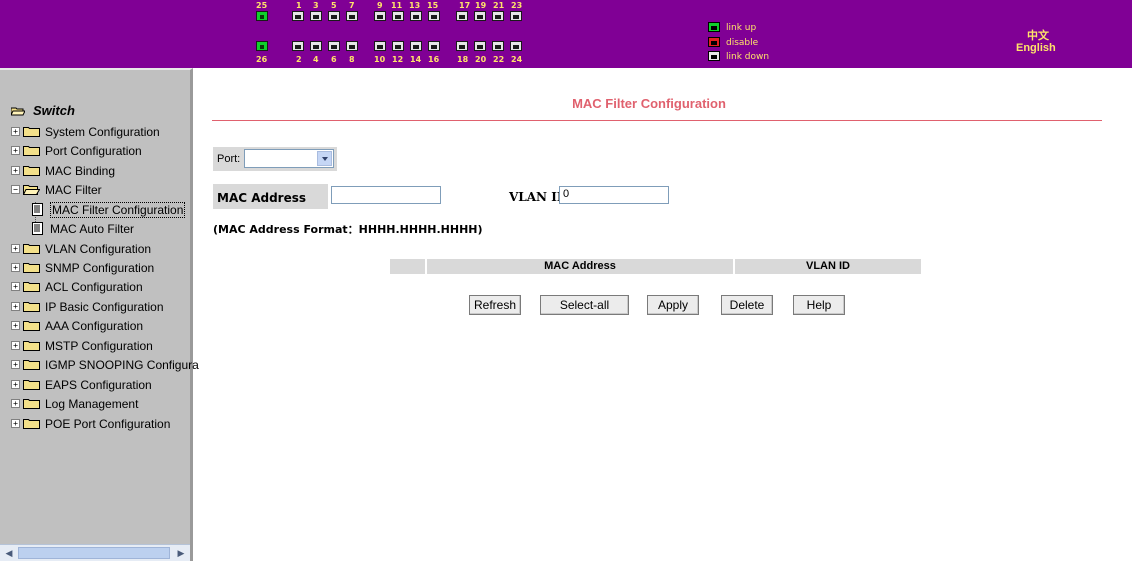  I want to click on sidebar-item-label: POE Port Configuration, so click(108, 423).